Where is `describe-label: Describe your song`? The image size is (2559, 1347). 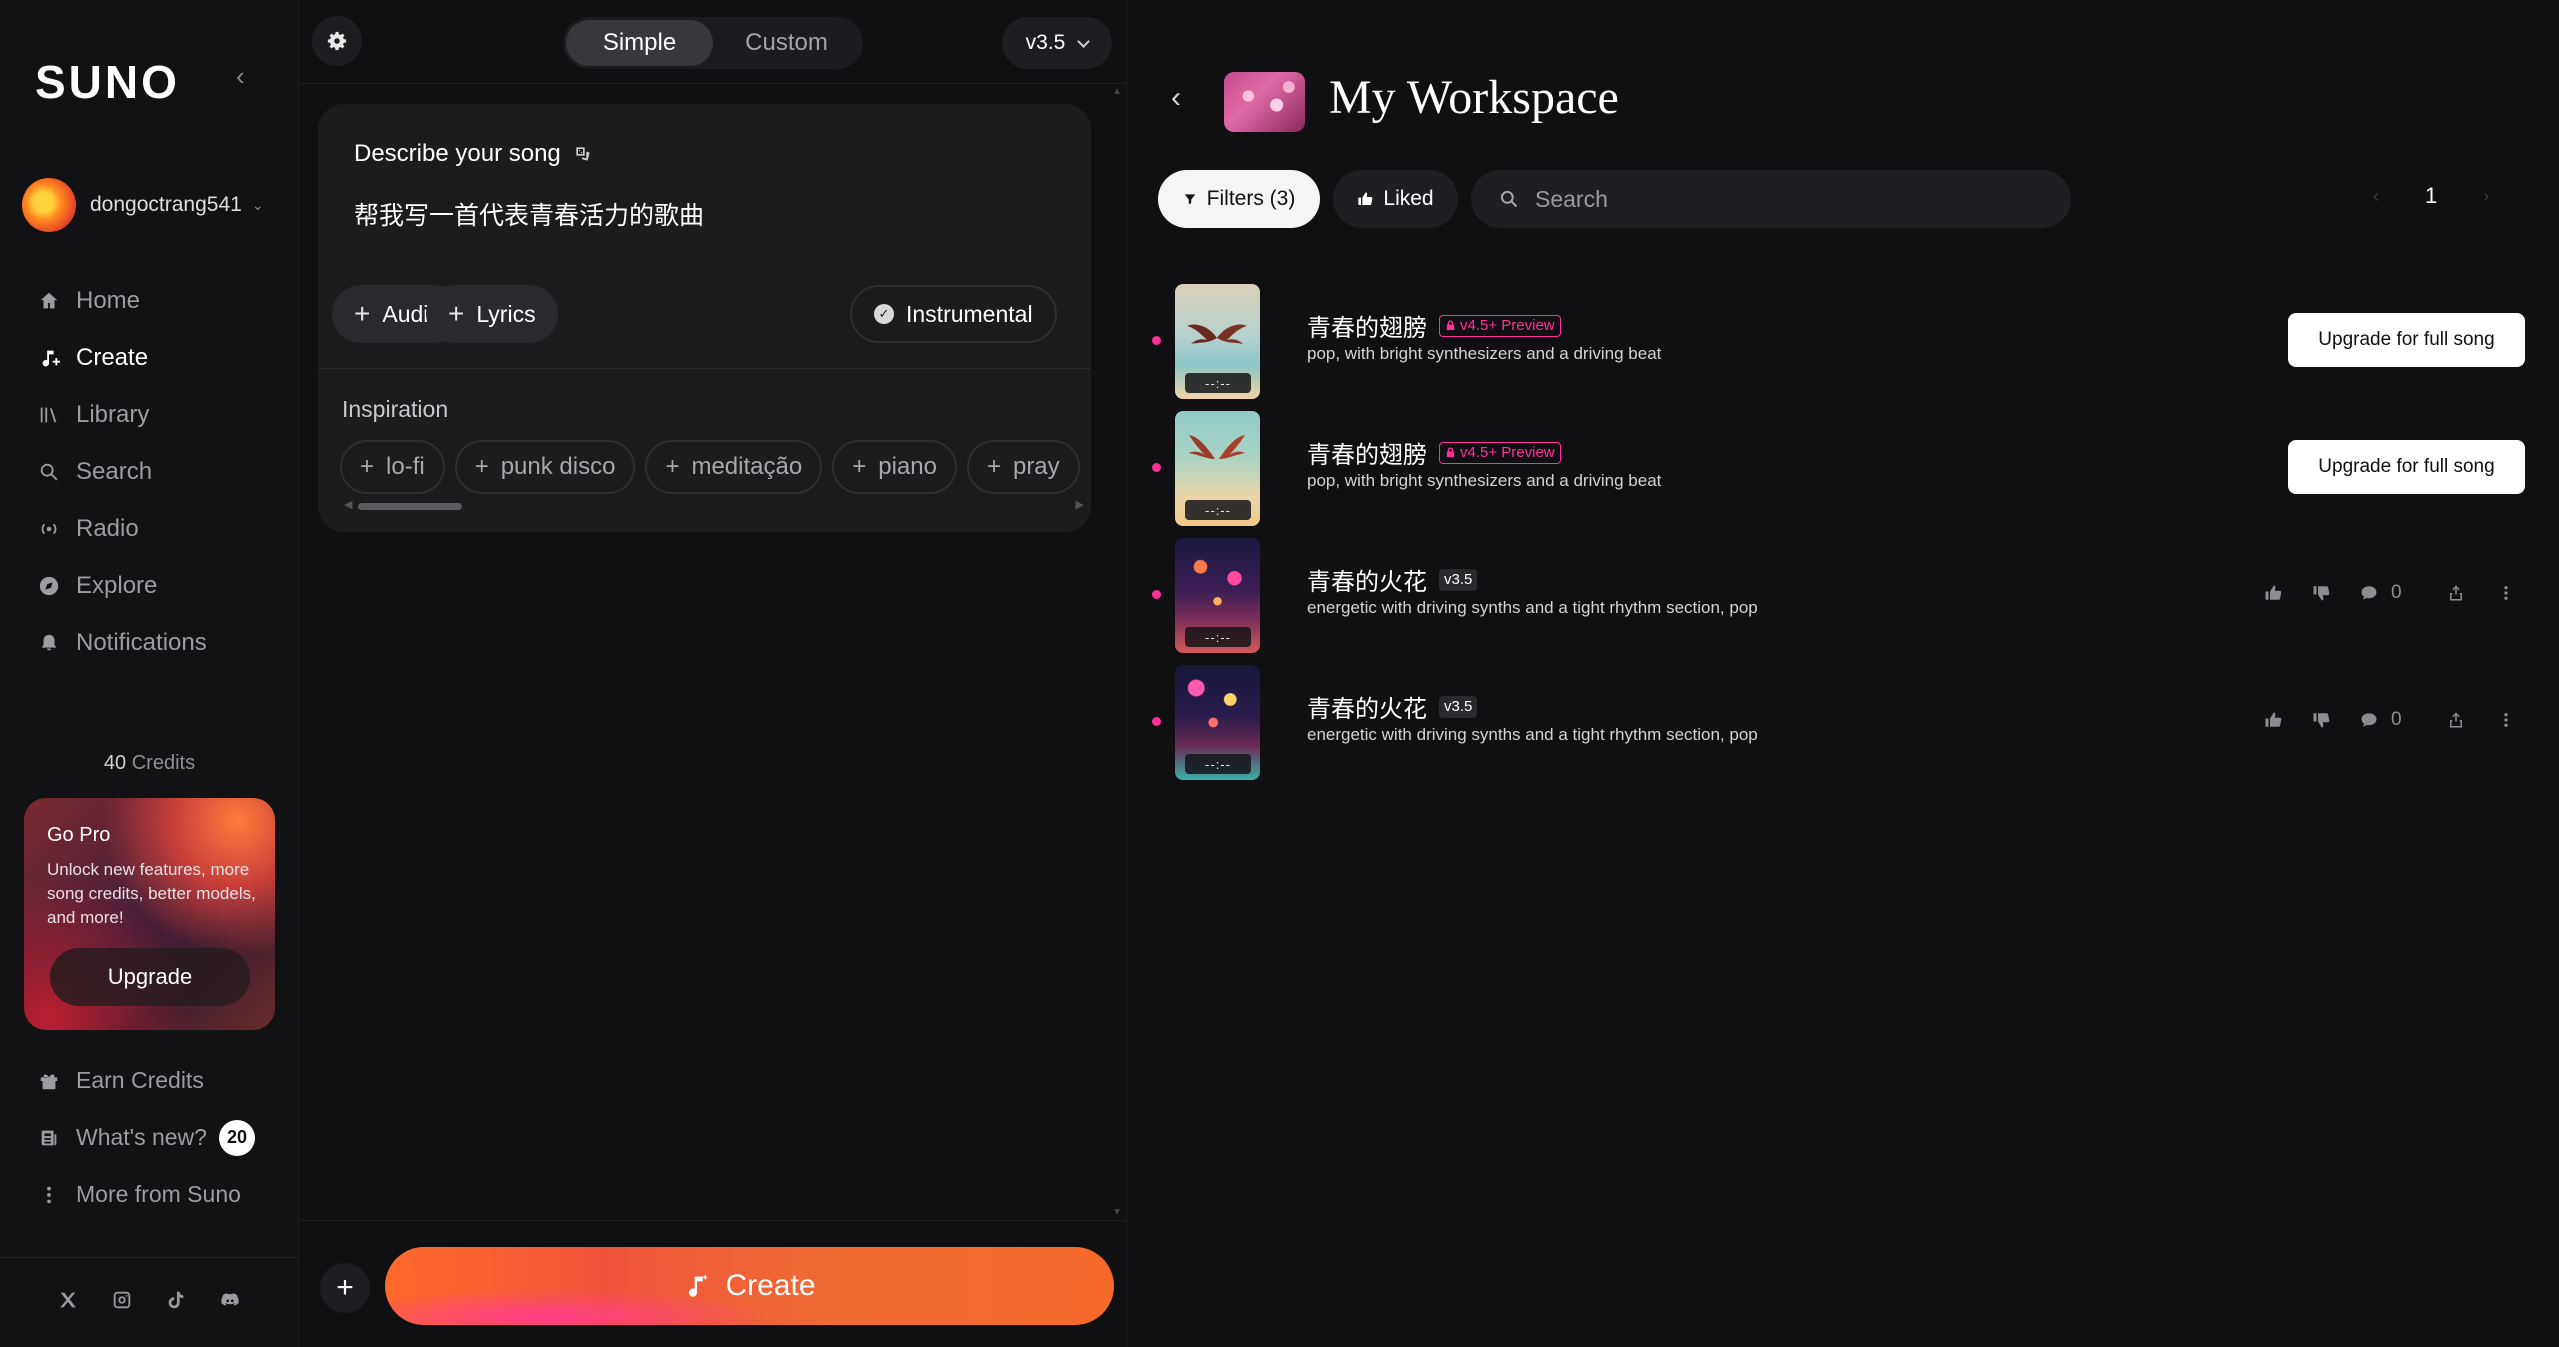
describe-label: Describe your song is located at coordinates (457, 153).